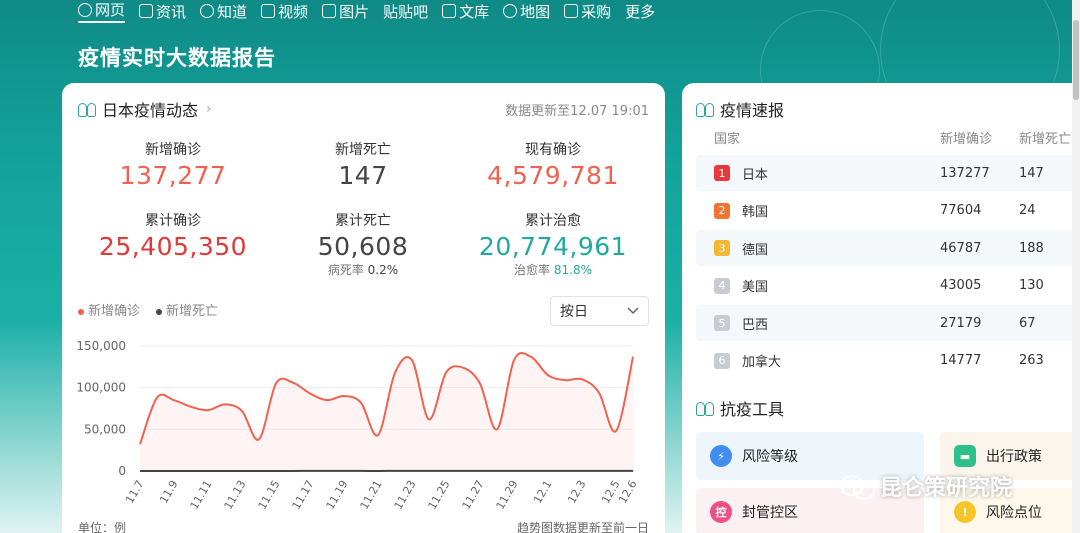 This screenshot has width=1080, height=533. What do you see at coordinates (965, 512) in the screenshot?
I see `warning-icon: !` at bounding box center [965, 512].